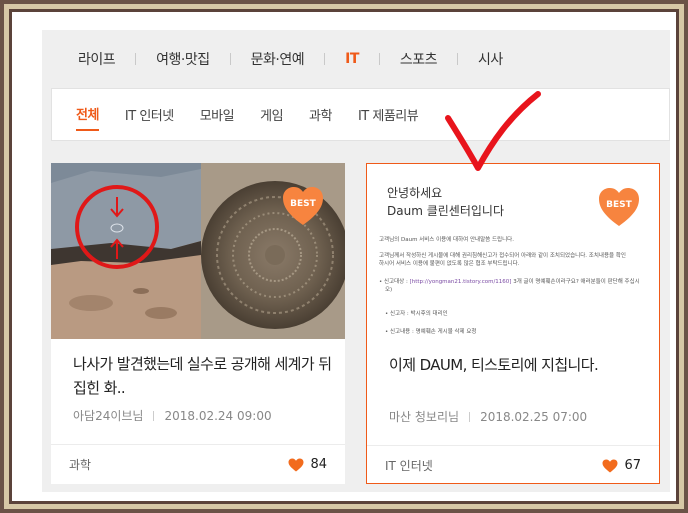  What do you see at coordinates (80, 464) in the screenshot?
I see `post-category: 과학` at bounding box center [80, 464].